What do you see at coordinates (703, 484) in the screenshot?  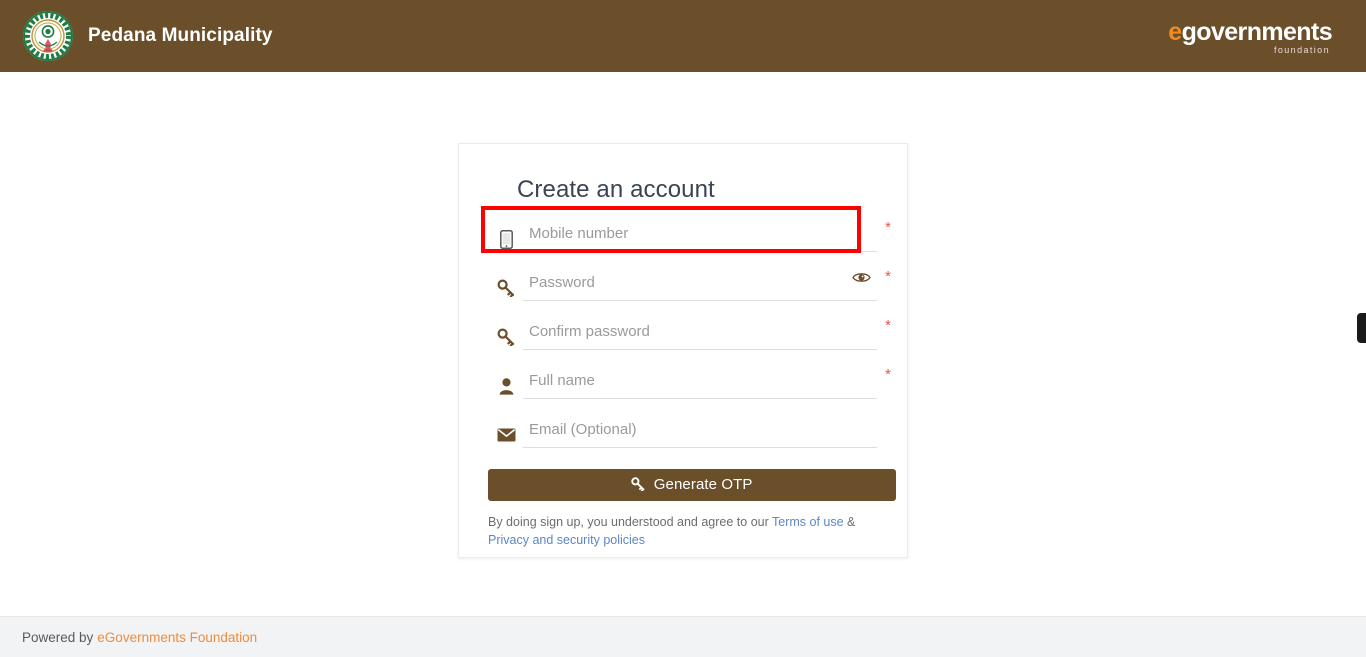 I see `generate-otp-label: Generate OTP` at bounding box center [703, 484].